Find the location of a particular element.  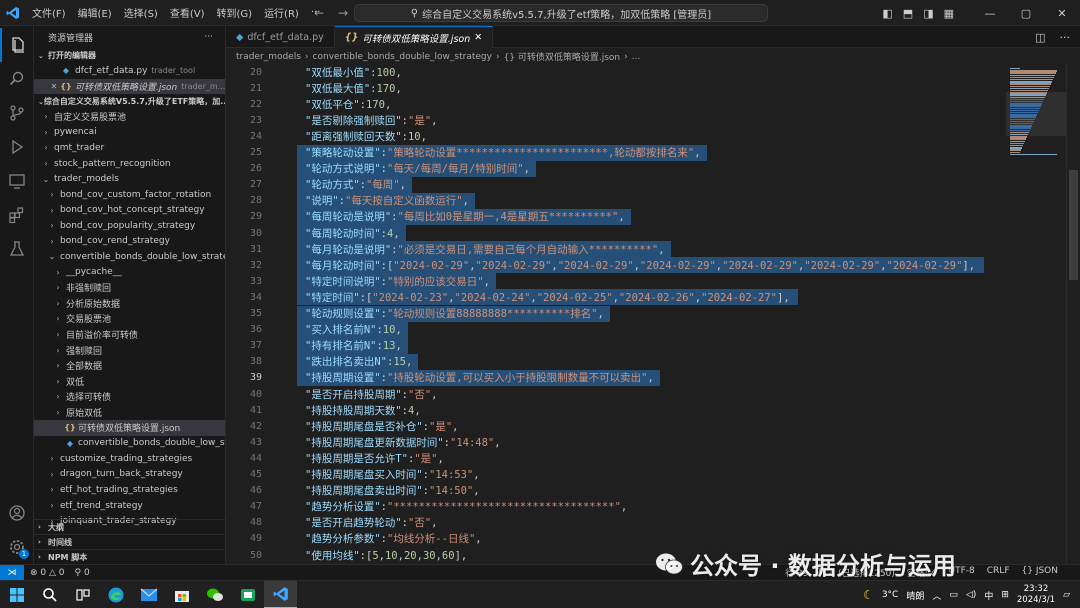

code-line: 20 "双低最小值":100, is located at coordinates (616, 72).